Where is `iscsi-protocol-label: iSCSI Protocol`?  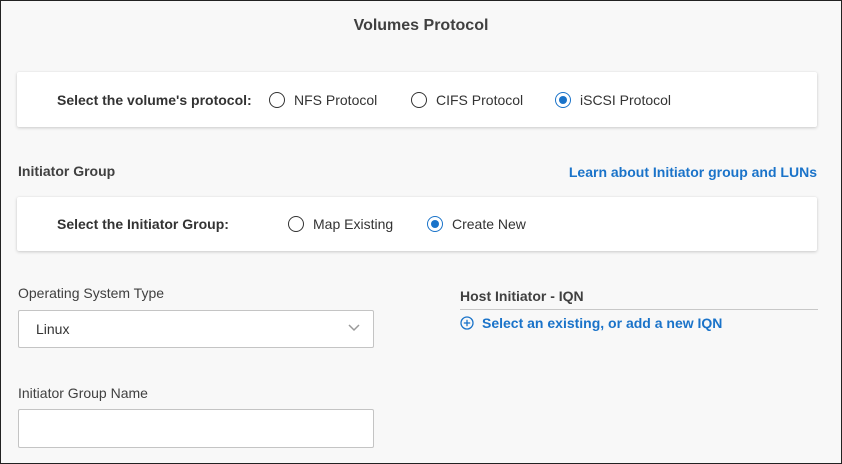
iscsi-protocol-label: iSCSI Protocol is located at coordinates (626, 99).